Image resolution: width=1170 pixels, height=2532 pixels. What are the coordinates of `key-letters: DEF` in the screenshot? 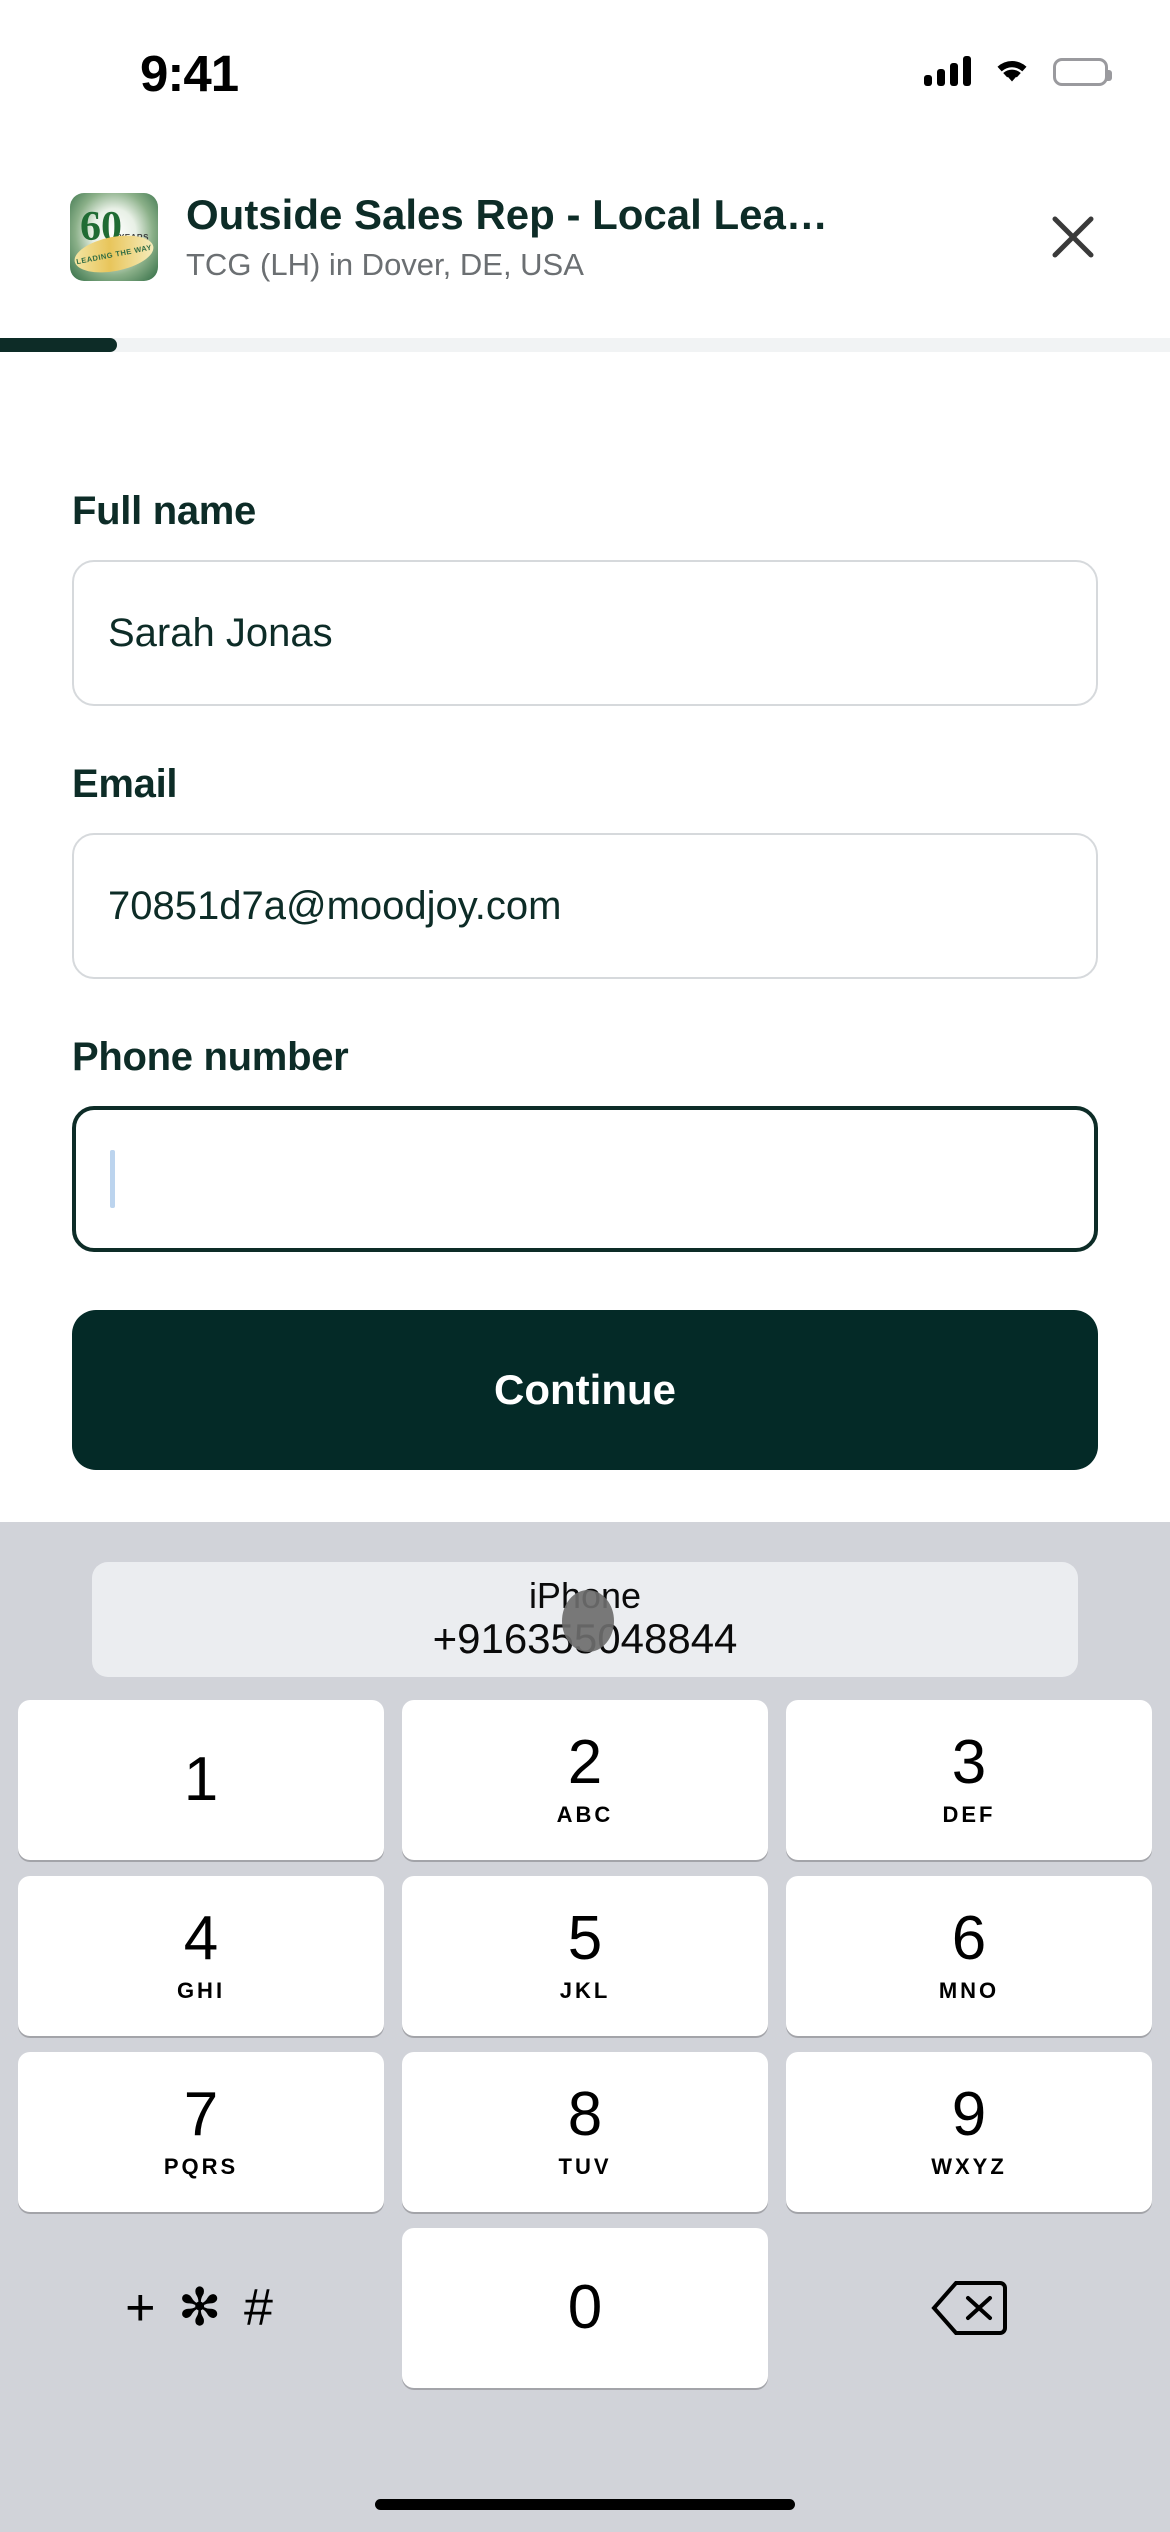 It's located at (969, 1814).